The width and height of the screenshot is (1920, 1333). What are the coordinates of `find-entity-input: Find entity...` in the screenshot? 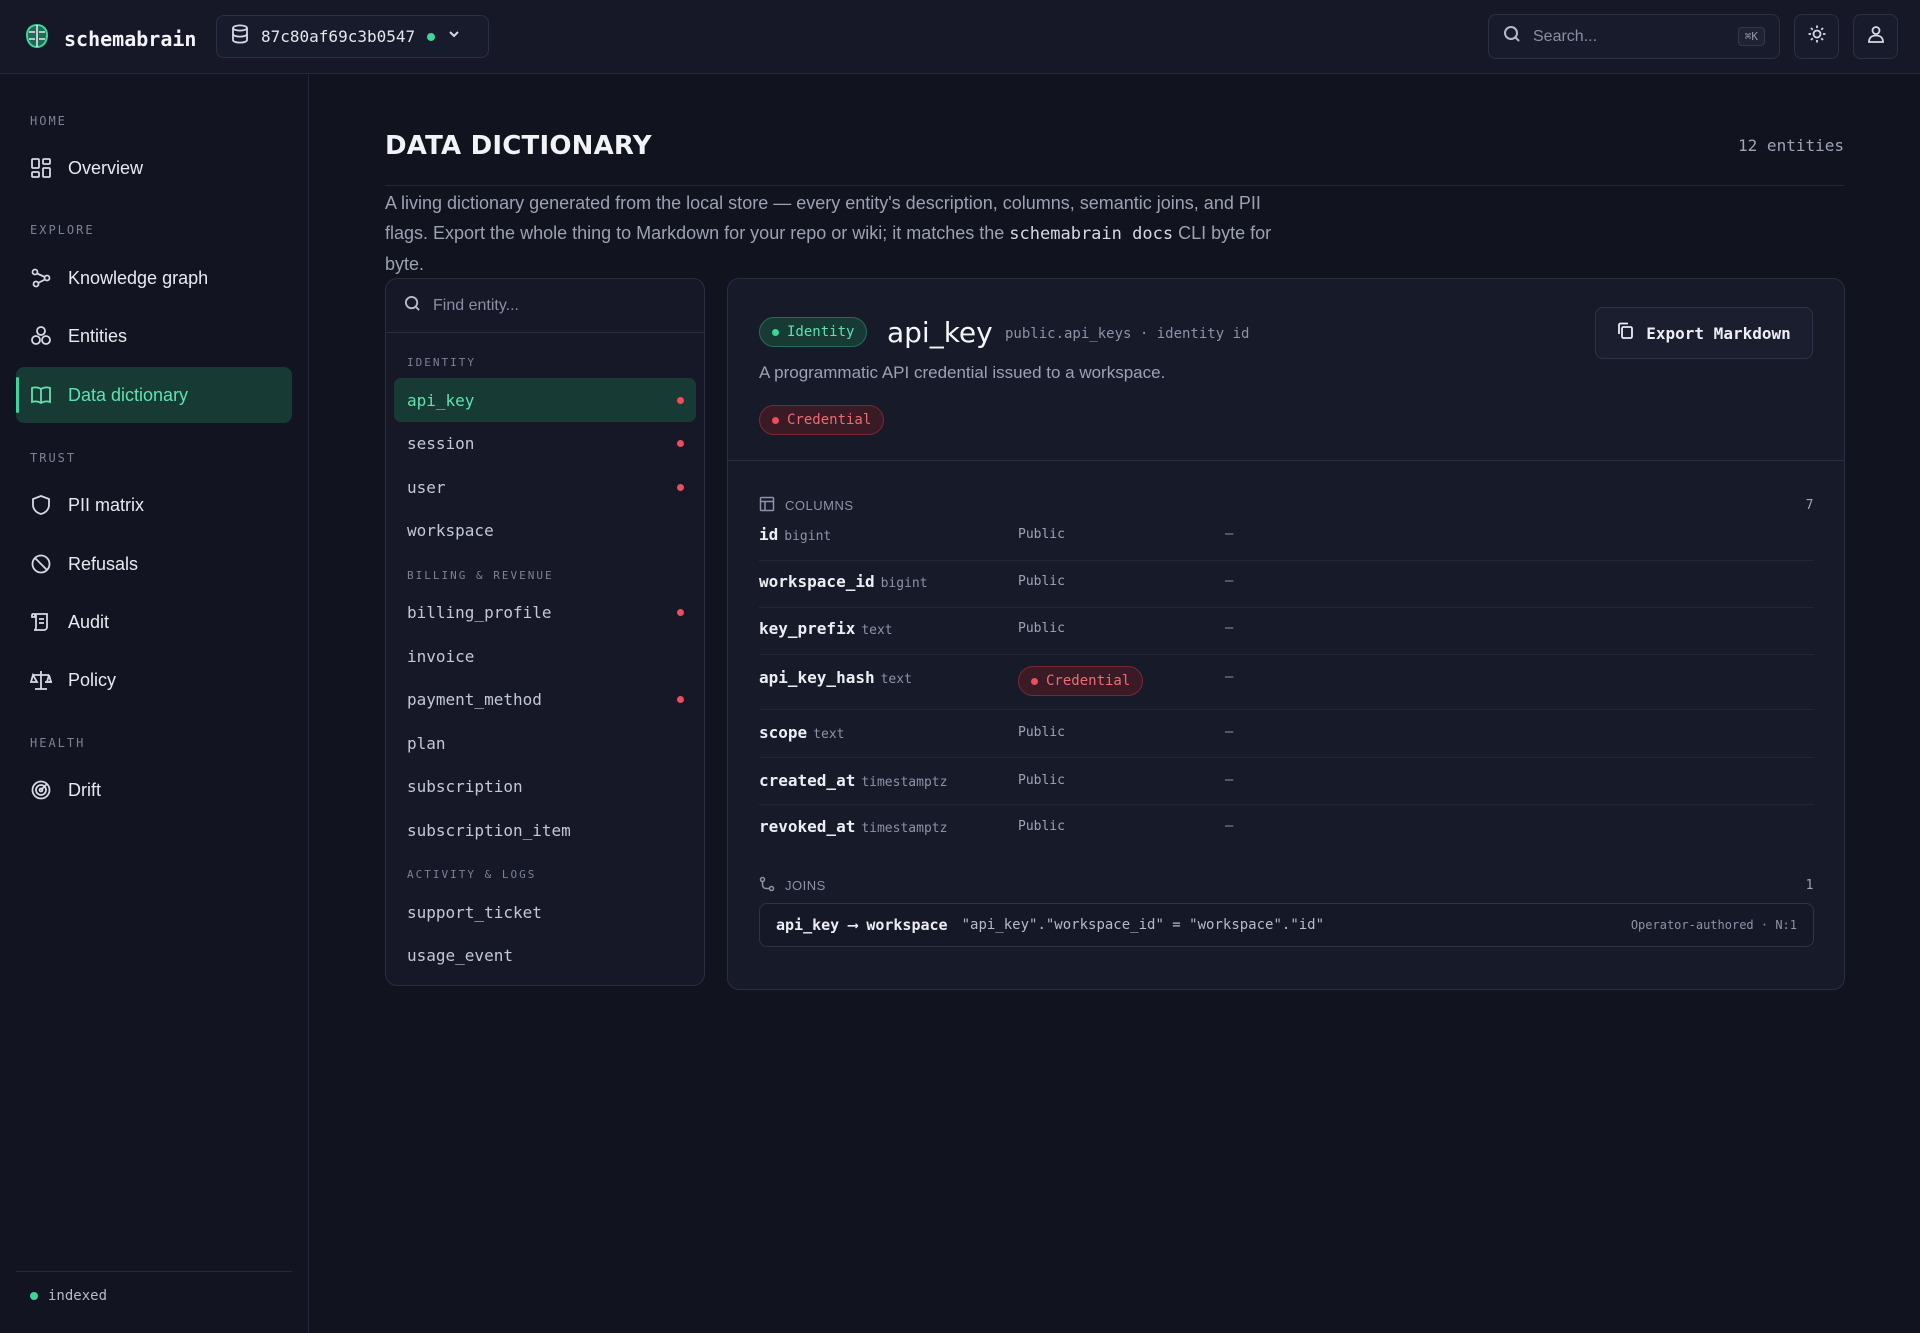 It's located at (545, 306).